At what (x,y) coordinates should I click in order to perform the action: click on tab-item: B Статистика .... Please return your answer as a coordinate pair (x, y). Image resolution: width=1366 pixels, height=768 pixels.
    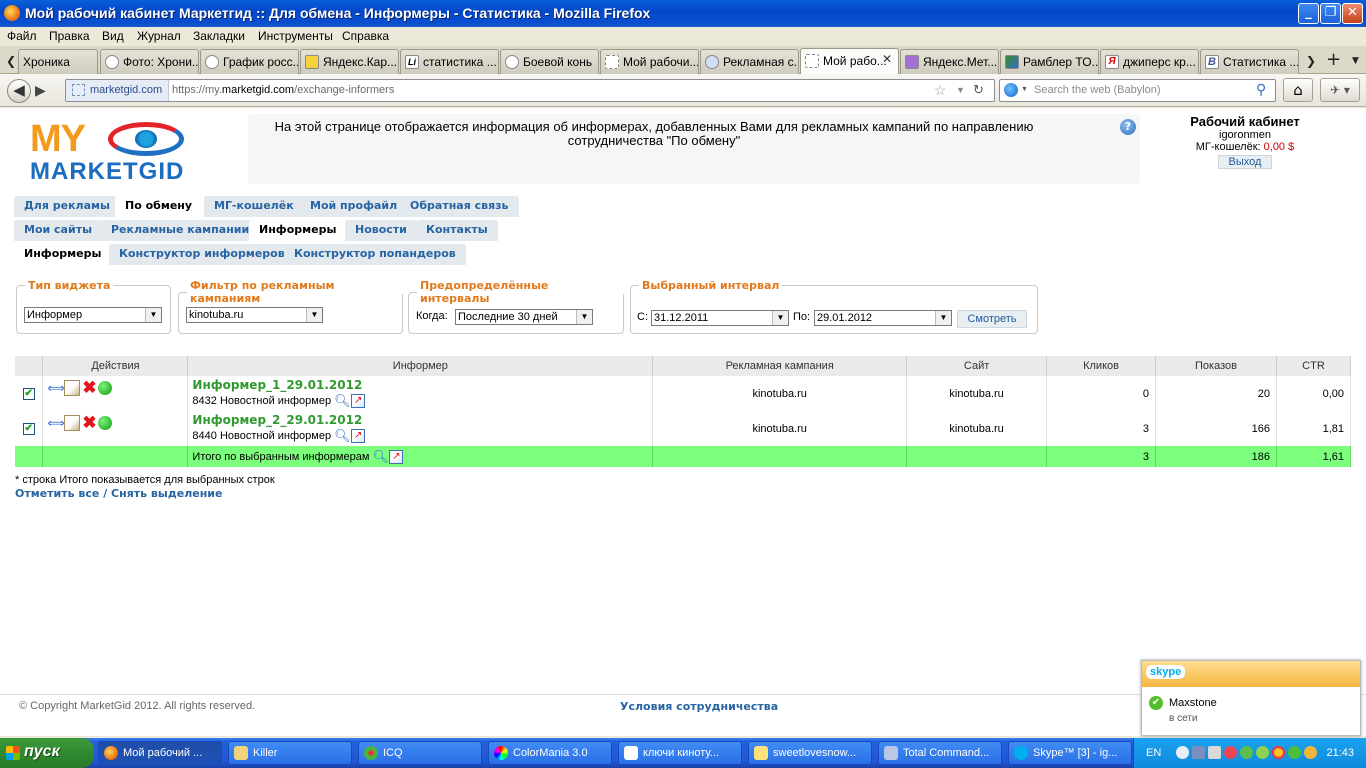
    Looking at the image, I should click on (1249, 61).